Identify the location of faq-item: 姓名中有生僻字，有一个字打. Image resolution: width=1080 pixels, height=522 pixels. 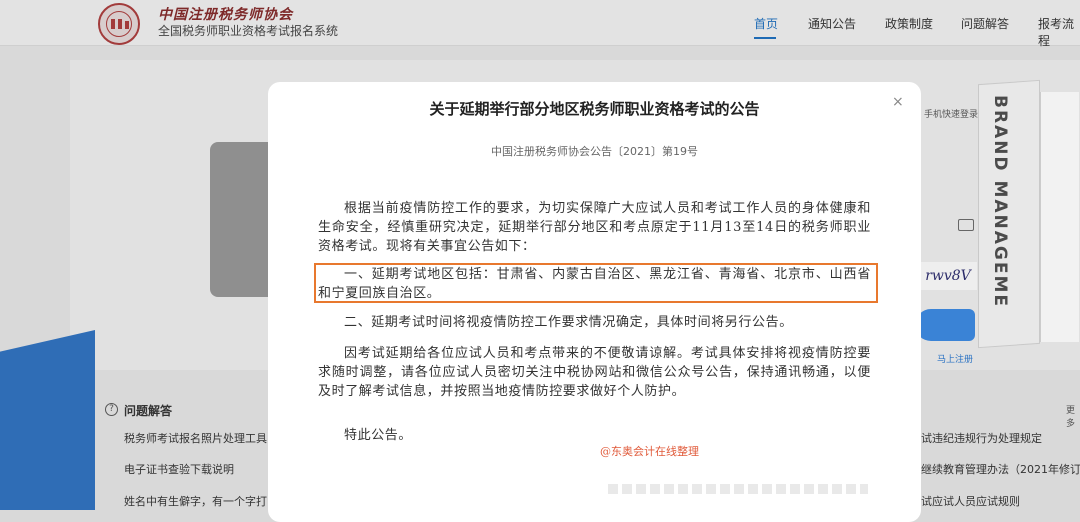
(195, 501).